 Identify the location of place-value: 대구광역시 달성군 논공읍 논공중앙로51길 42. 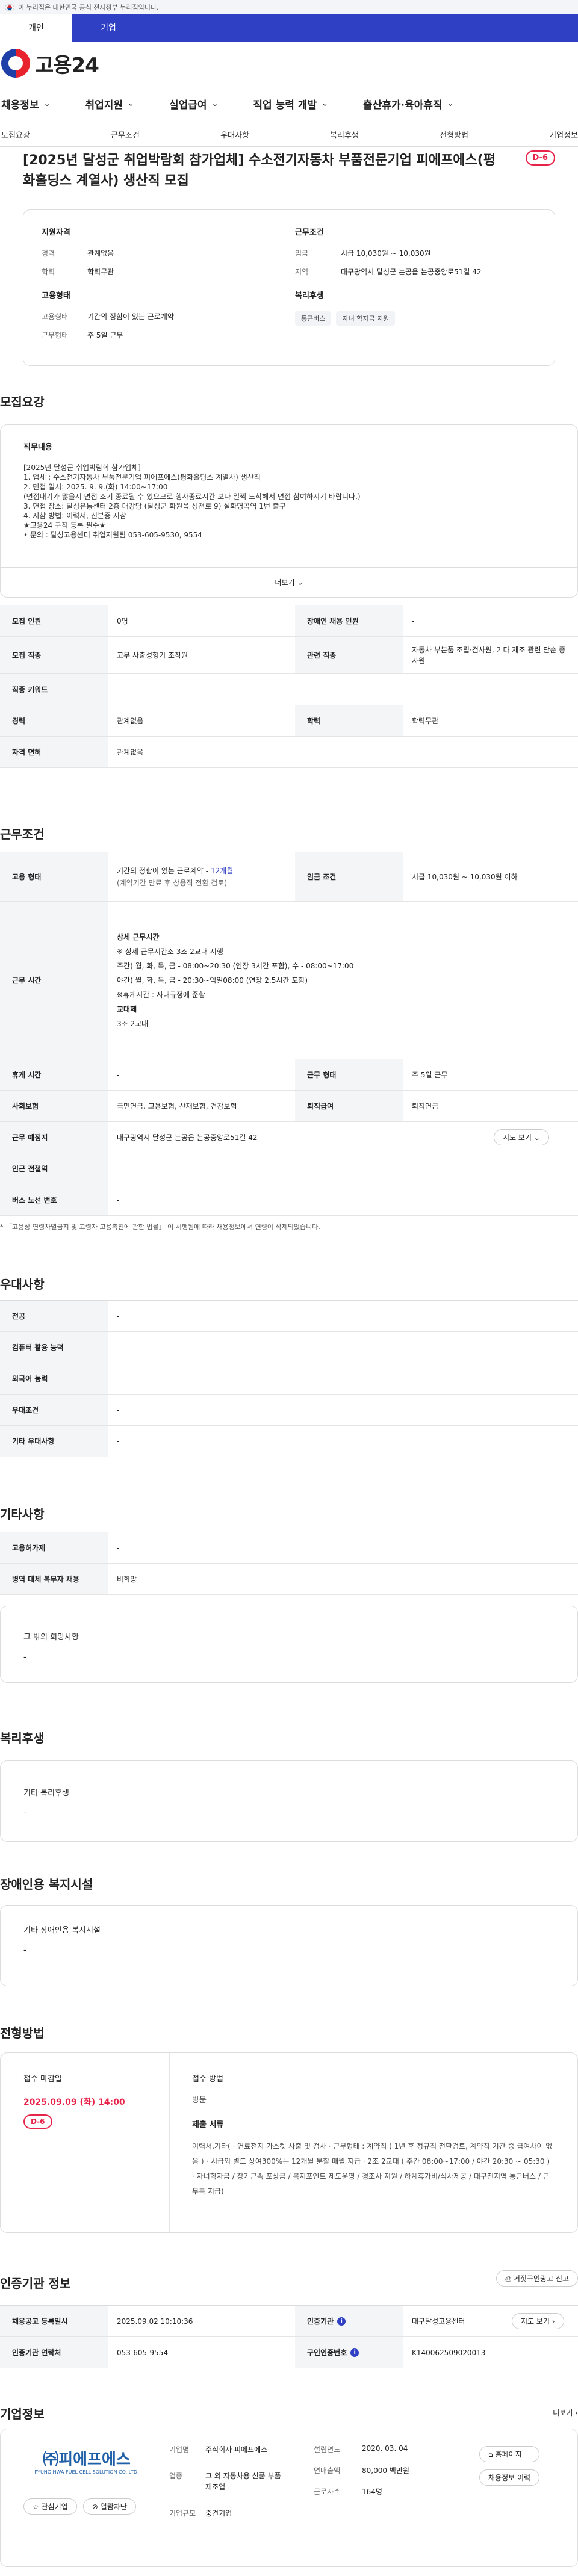
(187, 1137).